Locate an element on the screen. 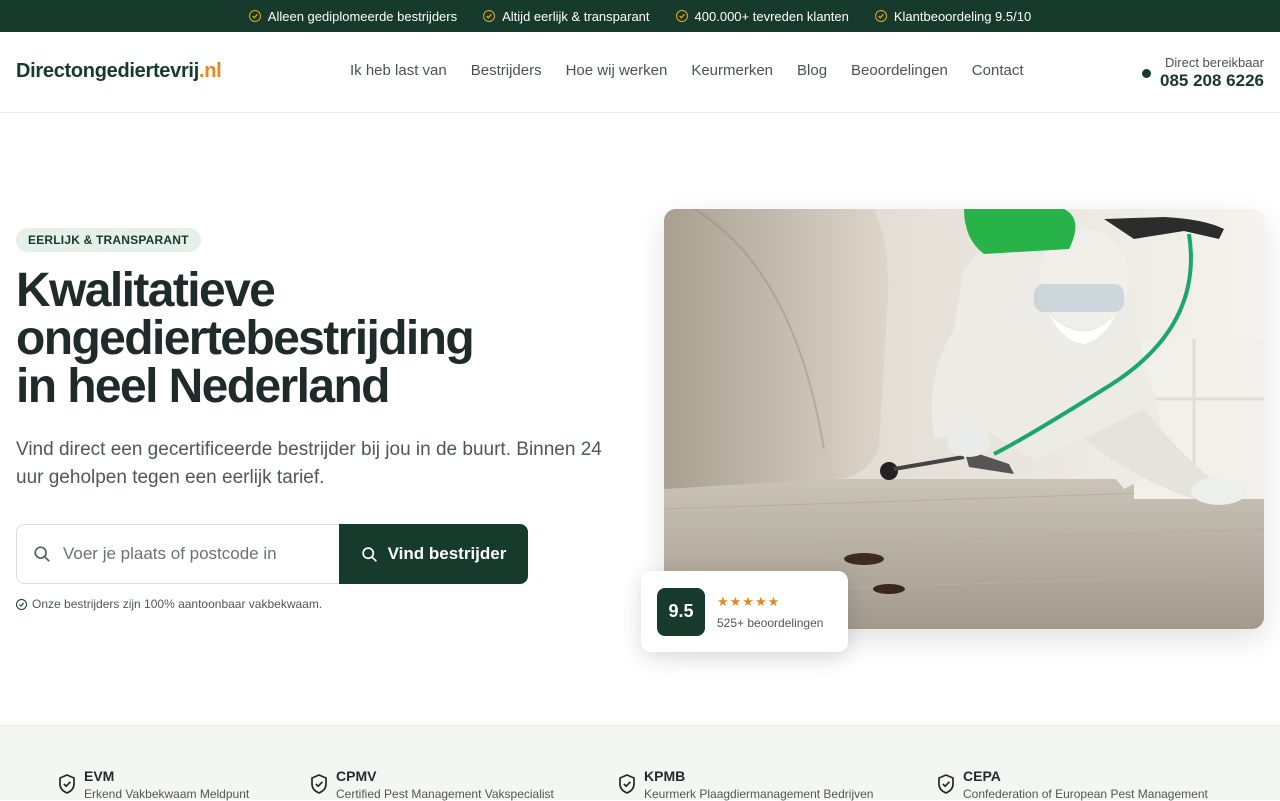  nav-link-blog: Blog is located at coordinates (812, 70).